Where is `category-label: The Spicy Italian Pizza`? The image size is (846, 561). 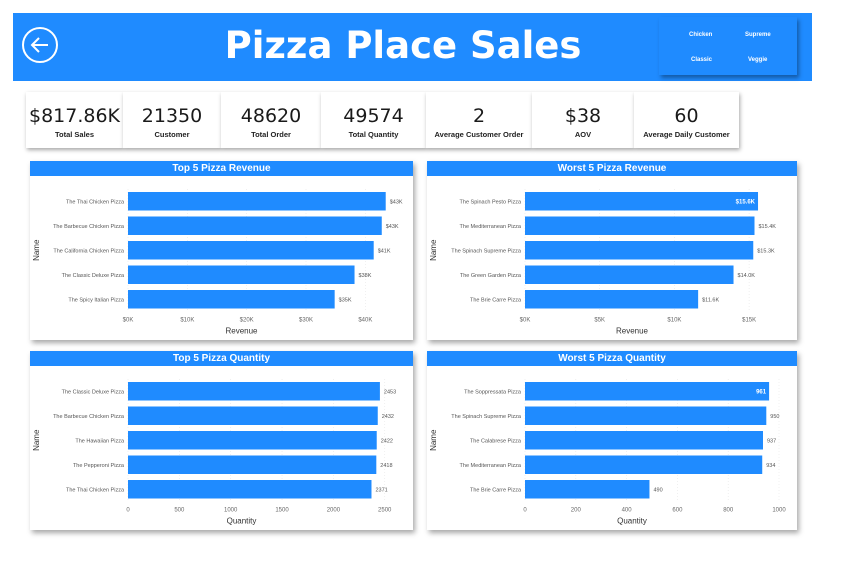
category-label: The Spicy Italian Pizza is located at coordinates (96, 300).